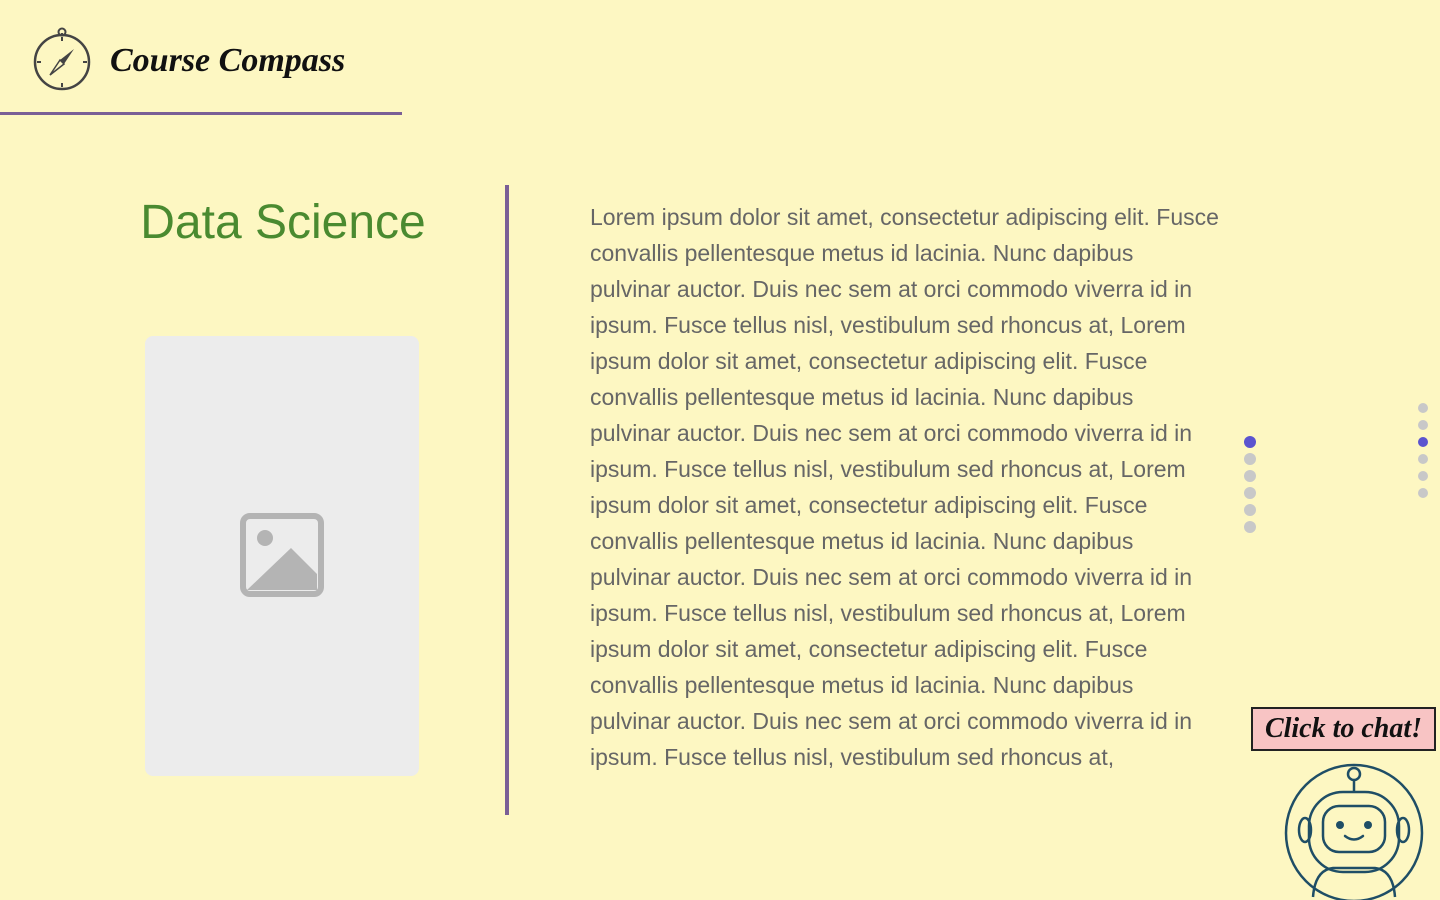 This screenshot has width=1440, height=900. What do you see at coordinates (283, 222) in the screenshot?
I see `course-title: Data Science` at bounding box center [283, 222].